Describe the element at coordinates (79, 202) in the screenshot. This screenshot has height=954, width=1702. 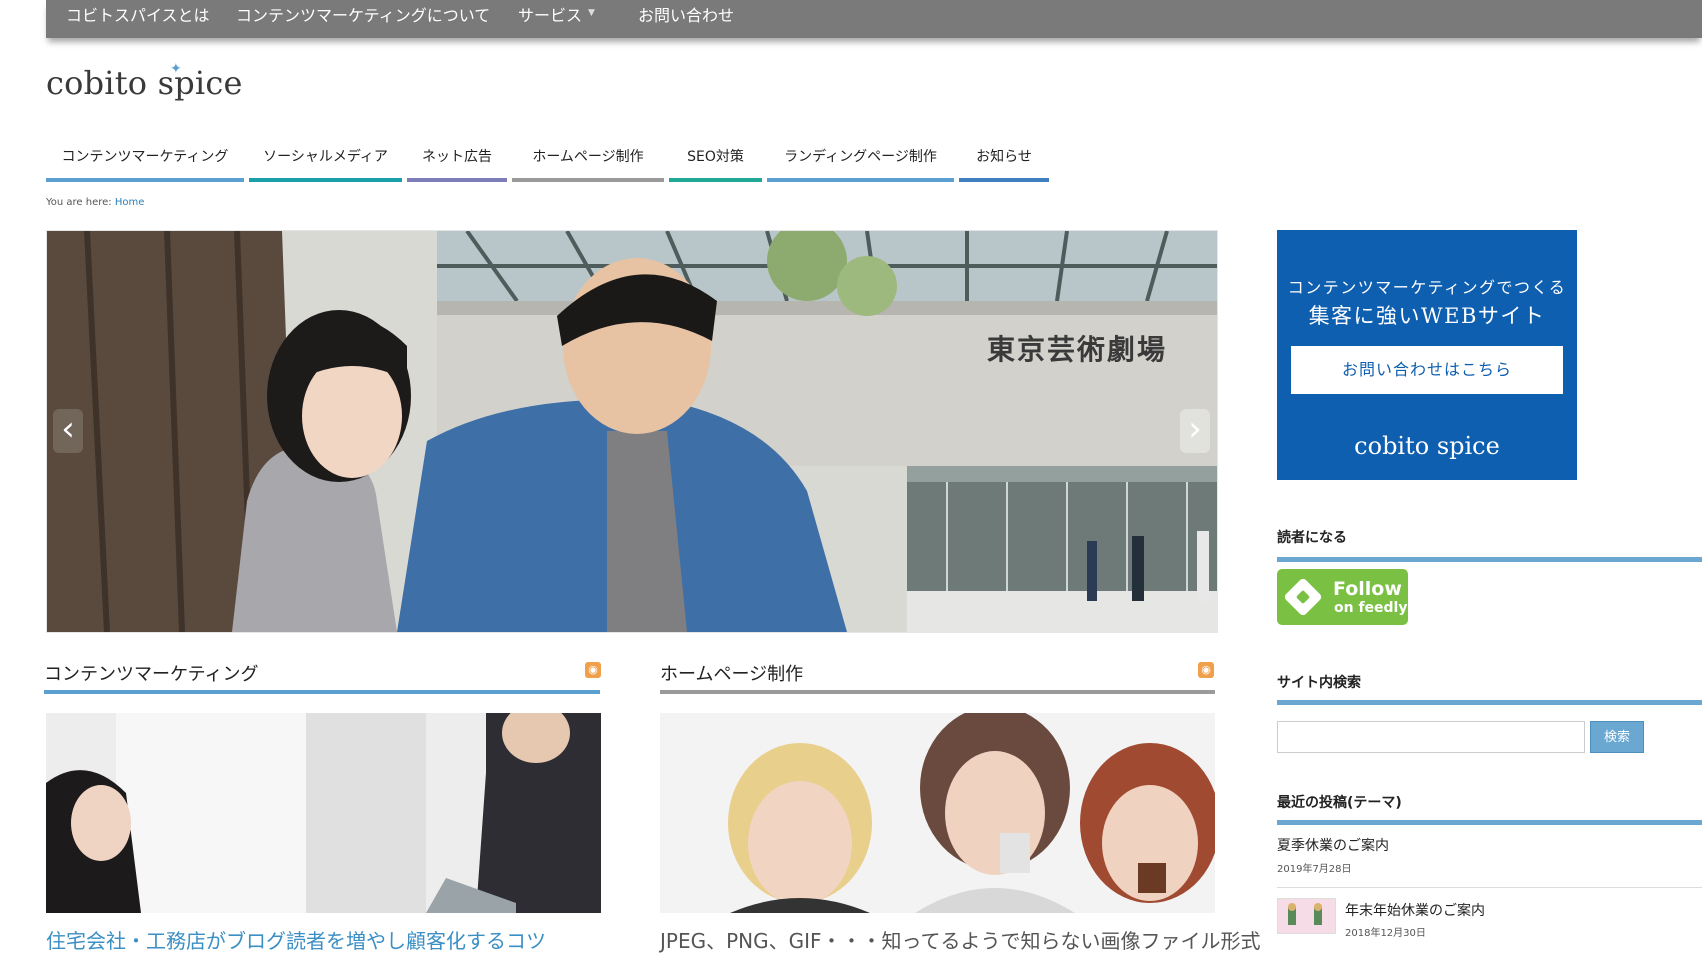
I see `breadcrumb-prefix: You are here:` at that location.